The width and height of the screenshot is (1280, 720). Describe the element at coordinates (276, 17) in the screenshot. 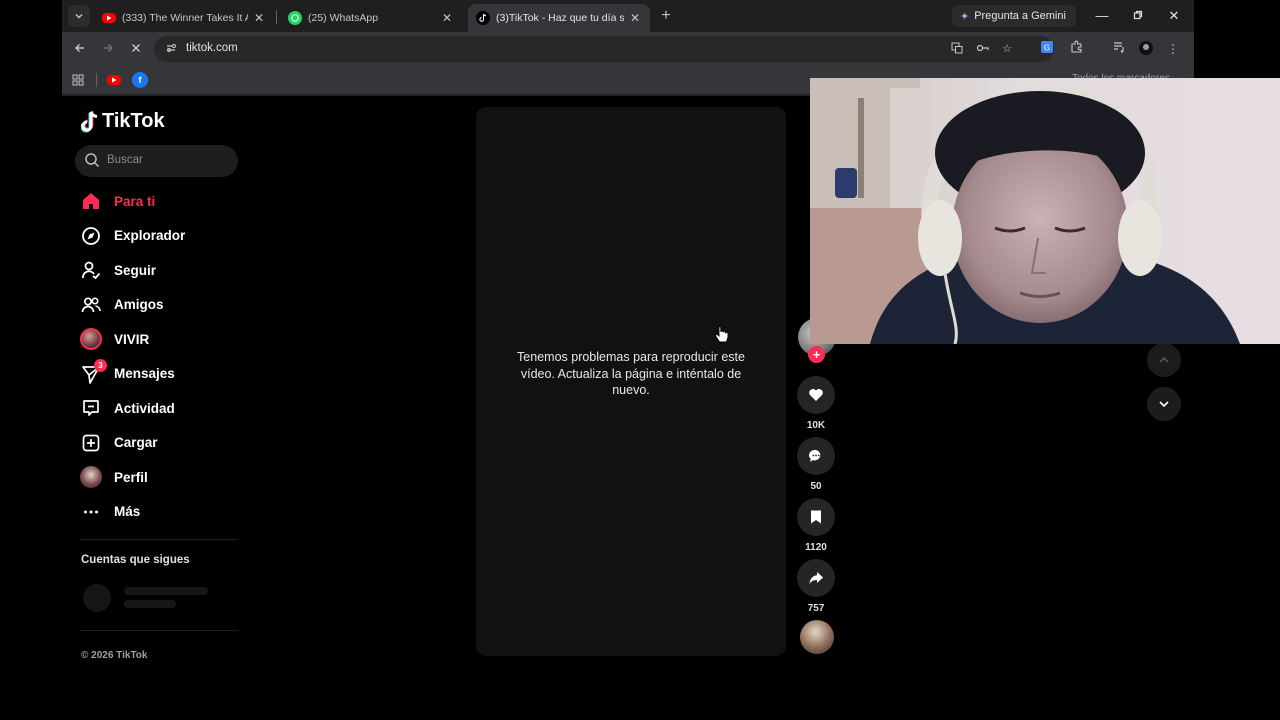

I see `tab-divider` at that location.